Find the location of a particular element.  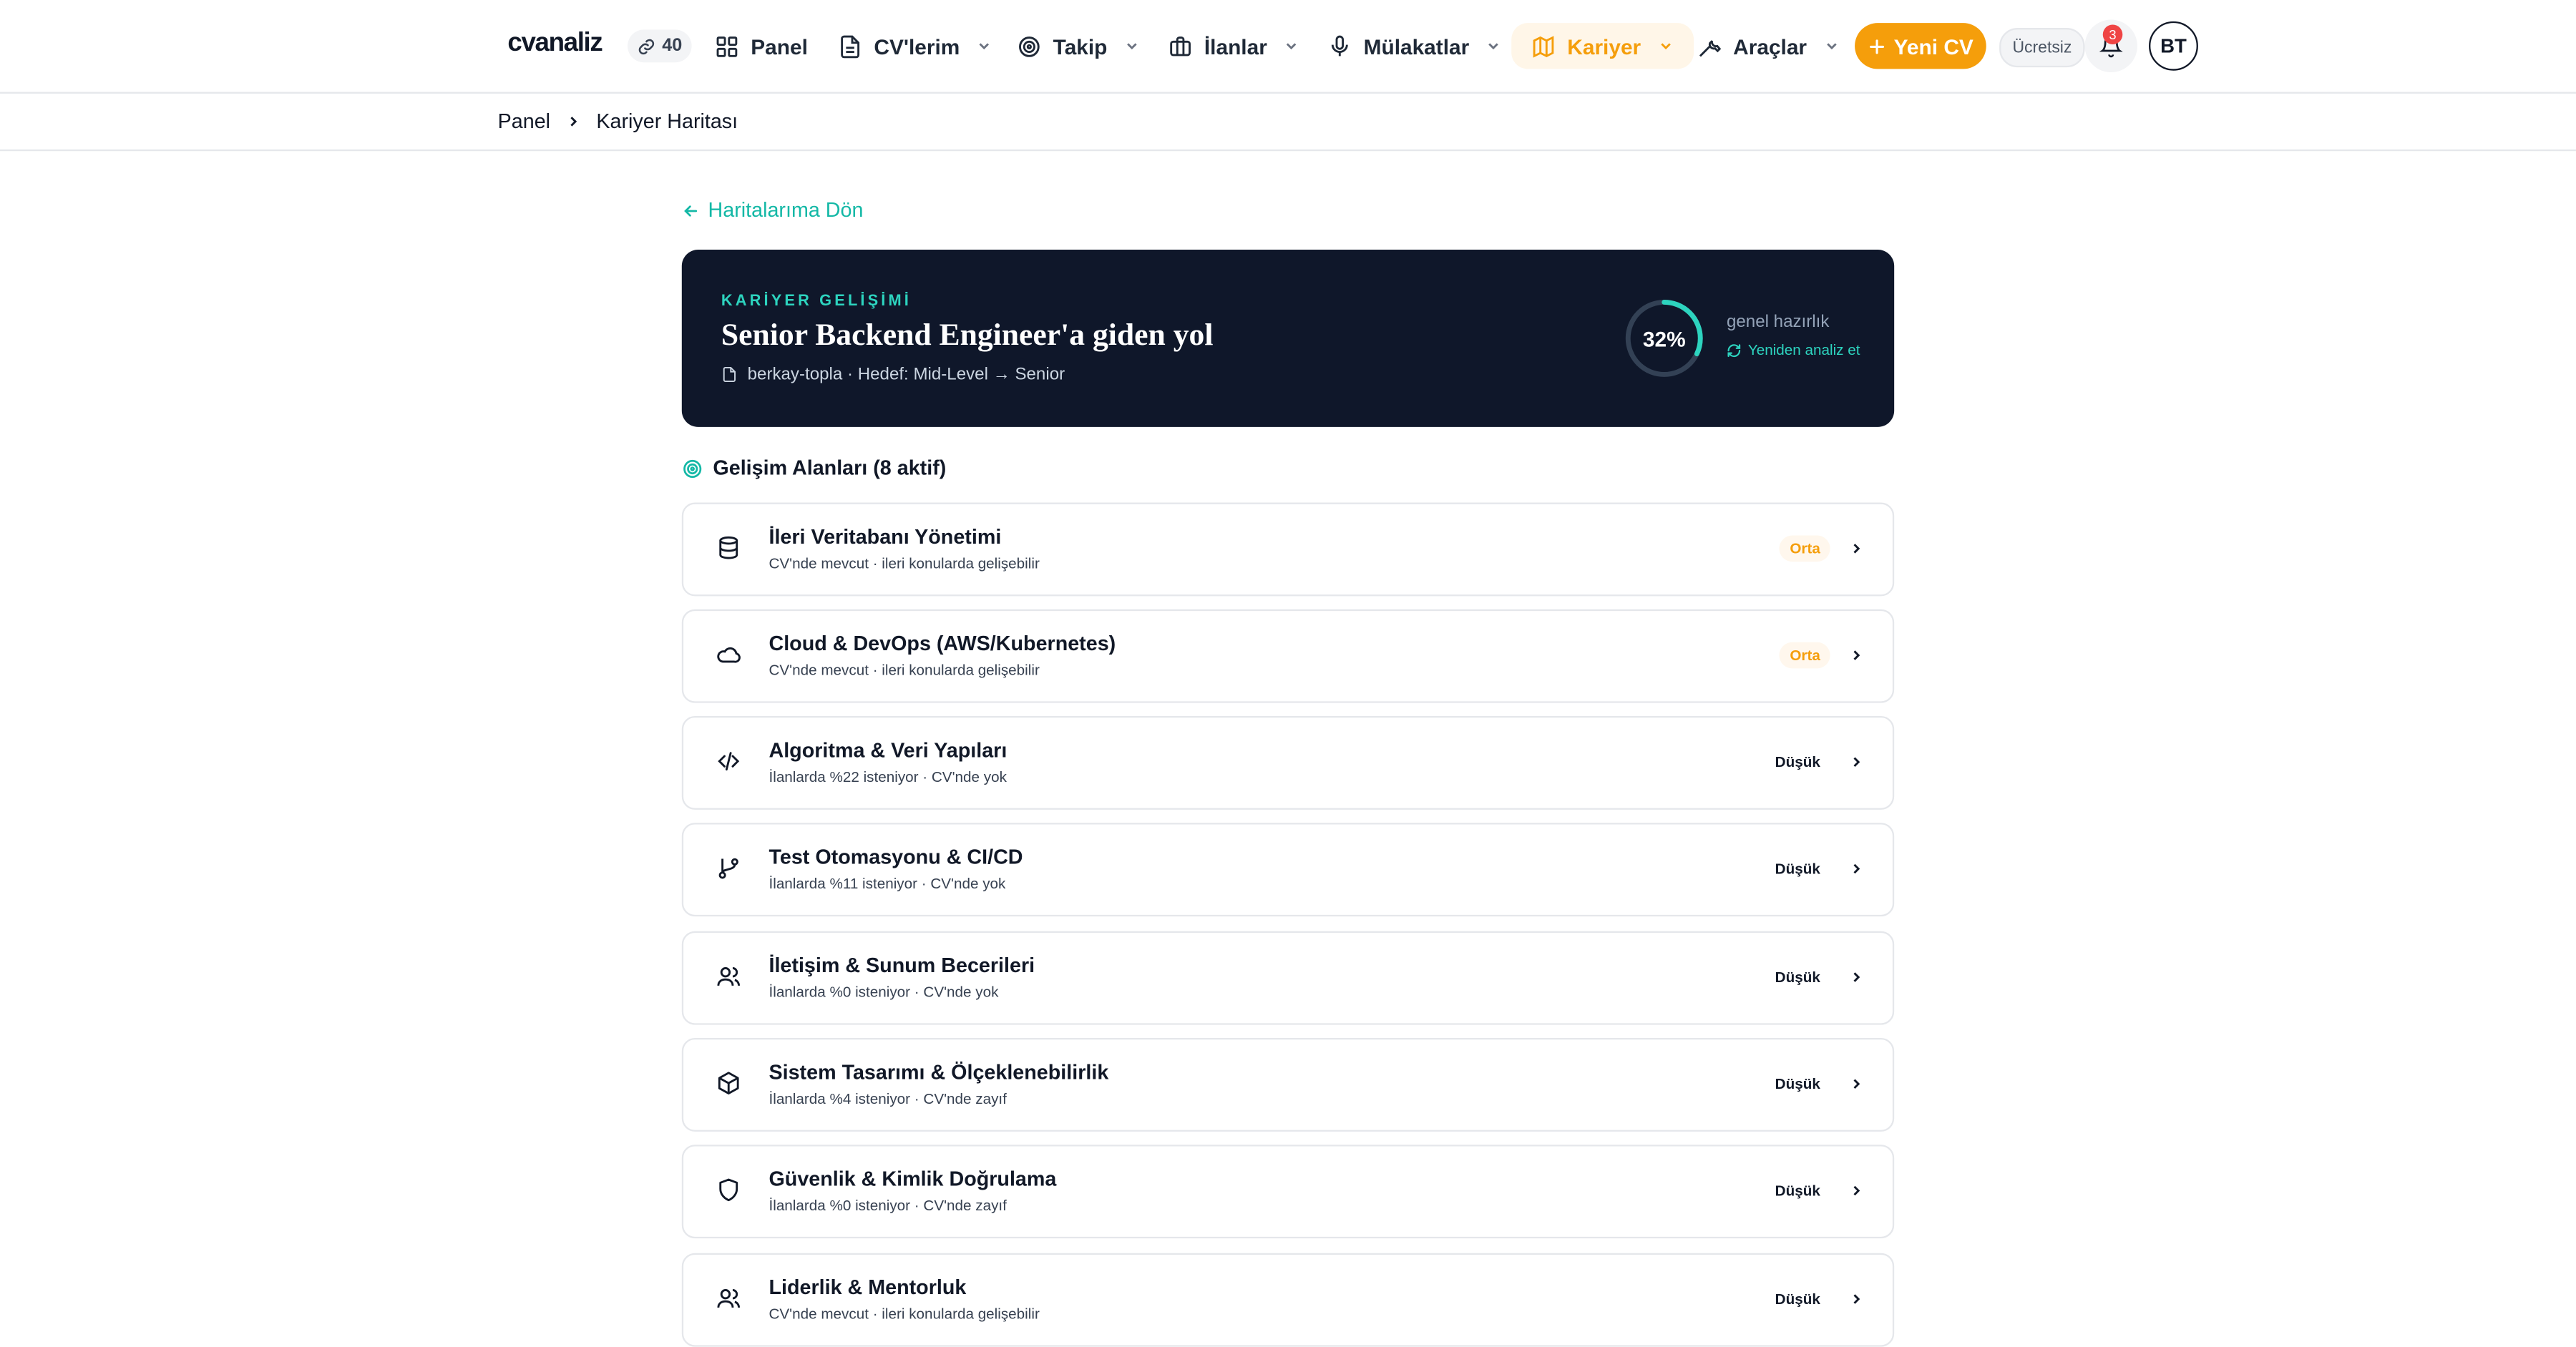

area-title: İletişim & Sunum Becerileri is located at coordinates (902, 966).